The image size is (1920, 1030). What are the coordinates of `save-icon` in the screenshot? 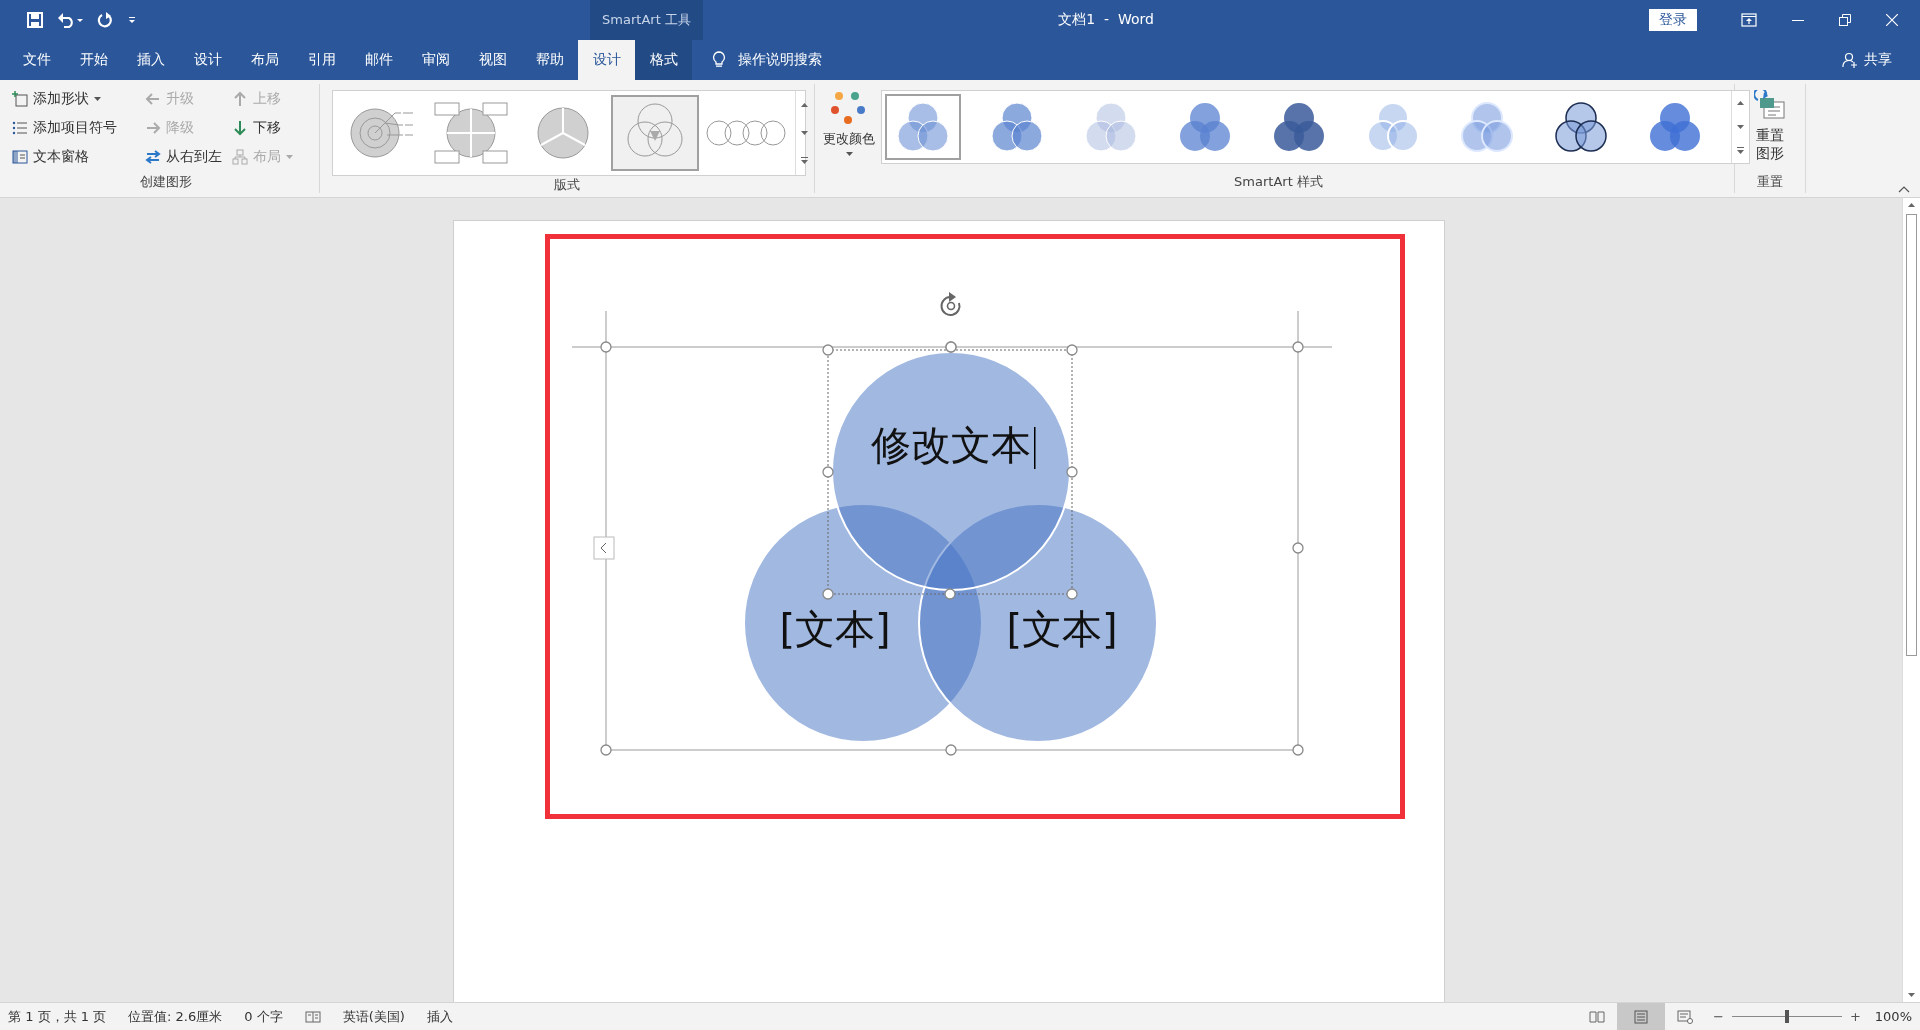 It's located at (35, 20).